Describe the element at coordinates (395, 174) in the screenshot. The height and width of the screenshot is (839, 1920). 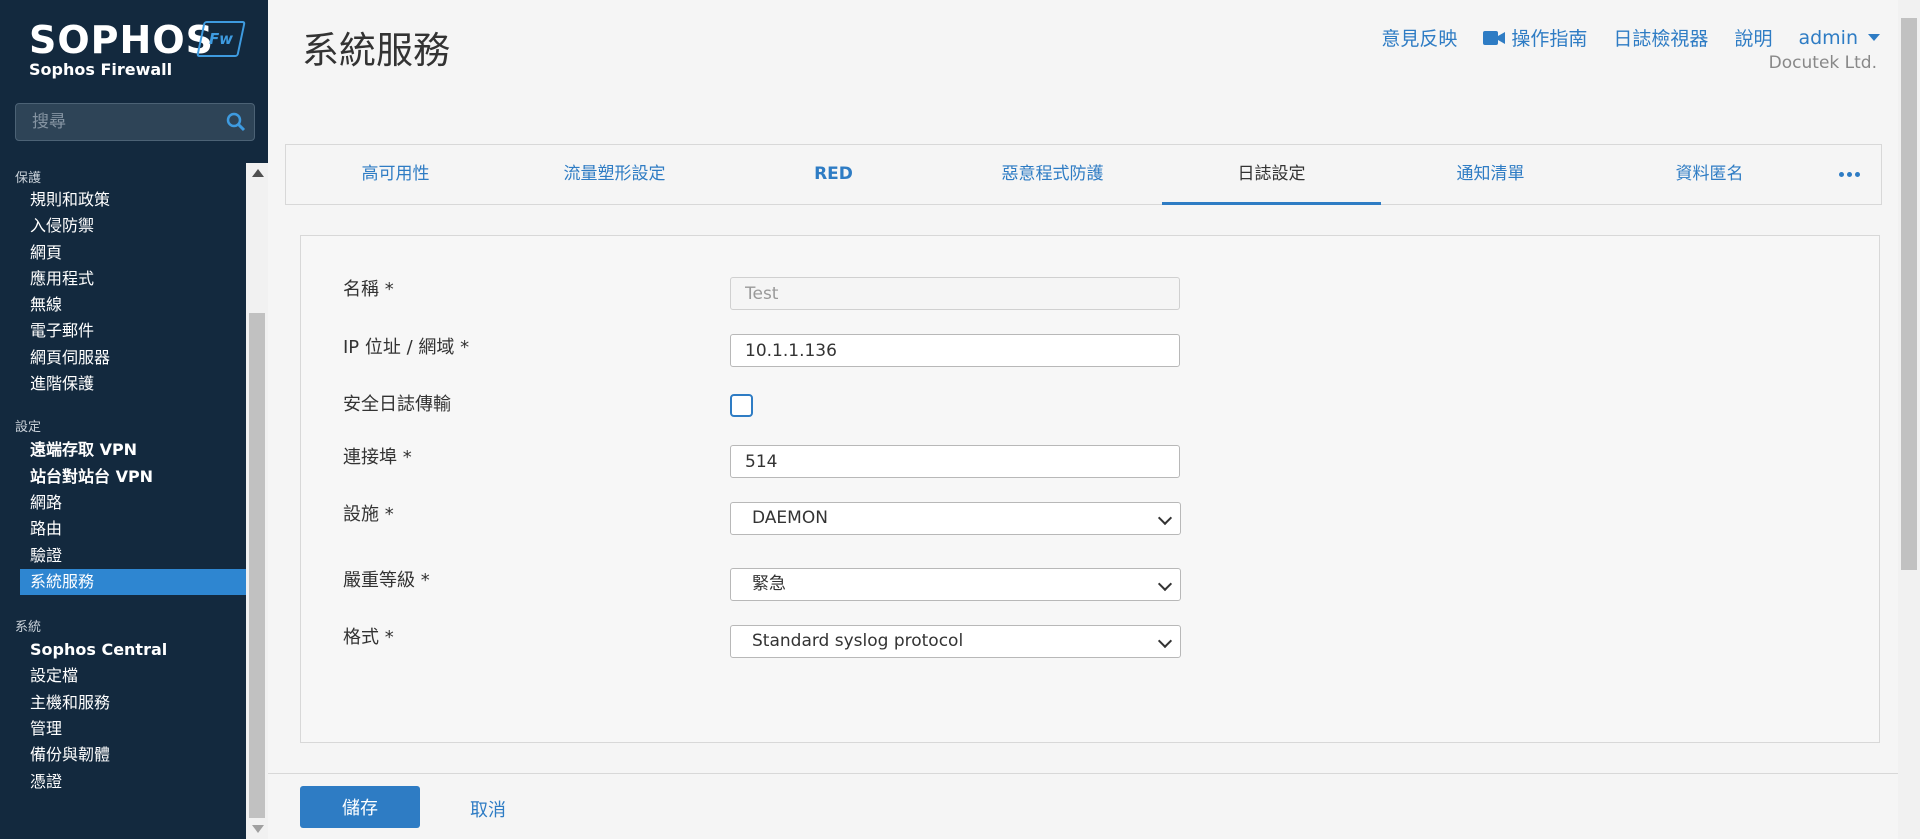
I see `tab-high-availability: 高可用性` at that location.